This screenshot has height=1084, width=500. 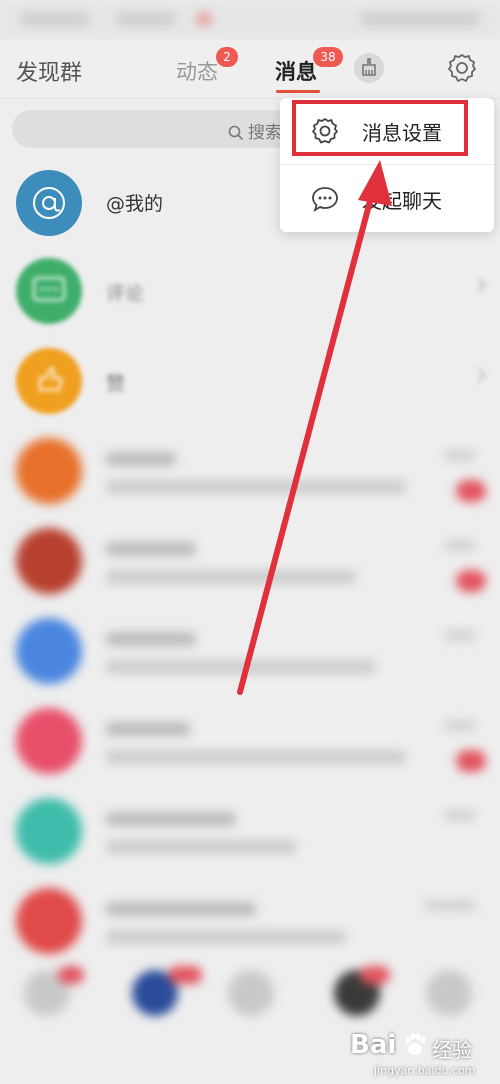 What do you see at coordinates (250, 69) in the screenshot?
I see `top-navigation: 发现群 动态 2 消息 38` at bounding box center [250, 69].